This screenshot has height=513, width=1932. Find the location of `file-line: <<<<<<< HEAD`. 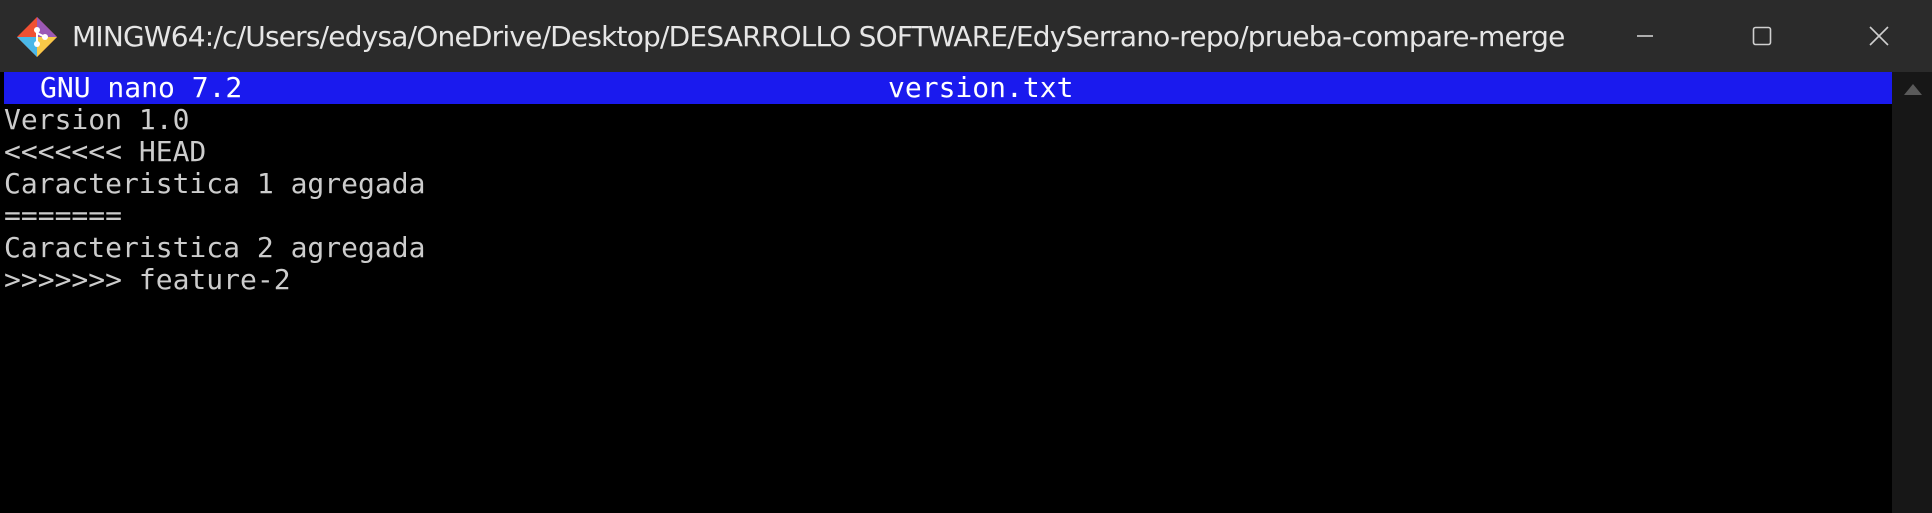

file-line: <<<<<<< HEAD is located at coordinates (105, 151).